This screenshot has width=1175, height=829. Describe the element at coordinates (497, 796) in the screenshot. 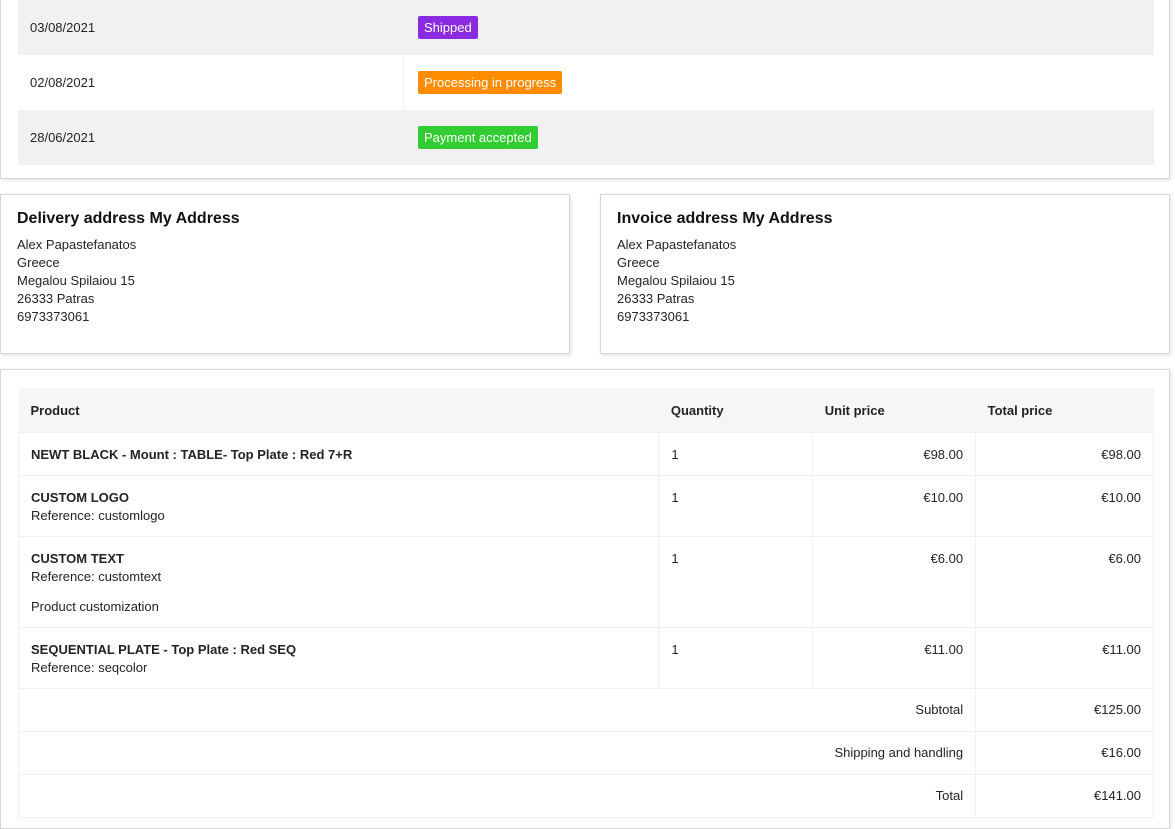

I see `total-label: Total` at that location.